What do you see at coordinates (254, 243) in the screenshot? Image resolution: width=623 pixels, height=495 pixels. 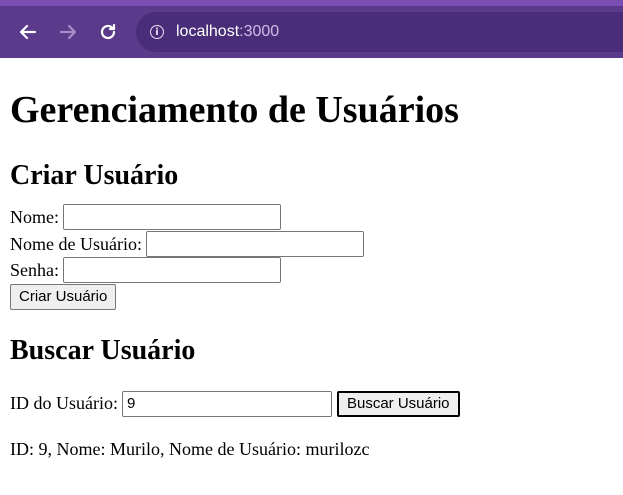 I see `username-input` at bounding box center [254, 243].